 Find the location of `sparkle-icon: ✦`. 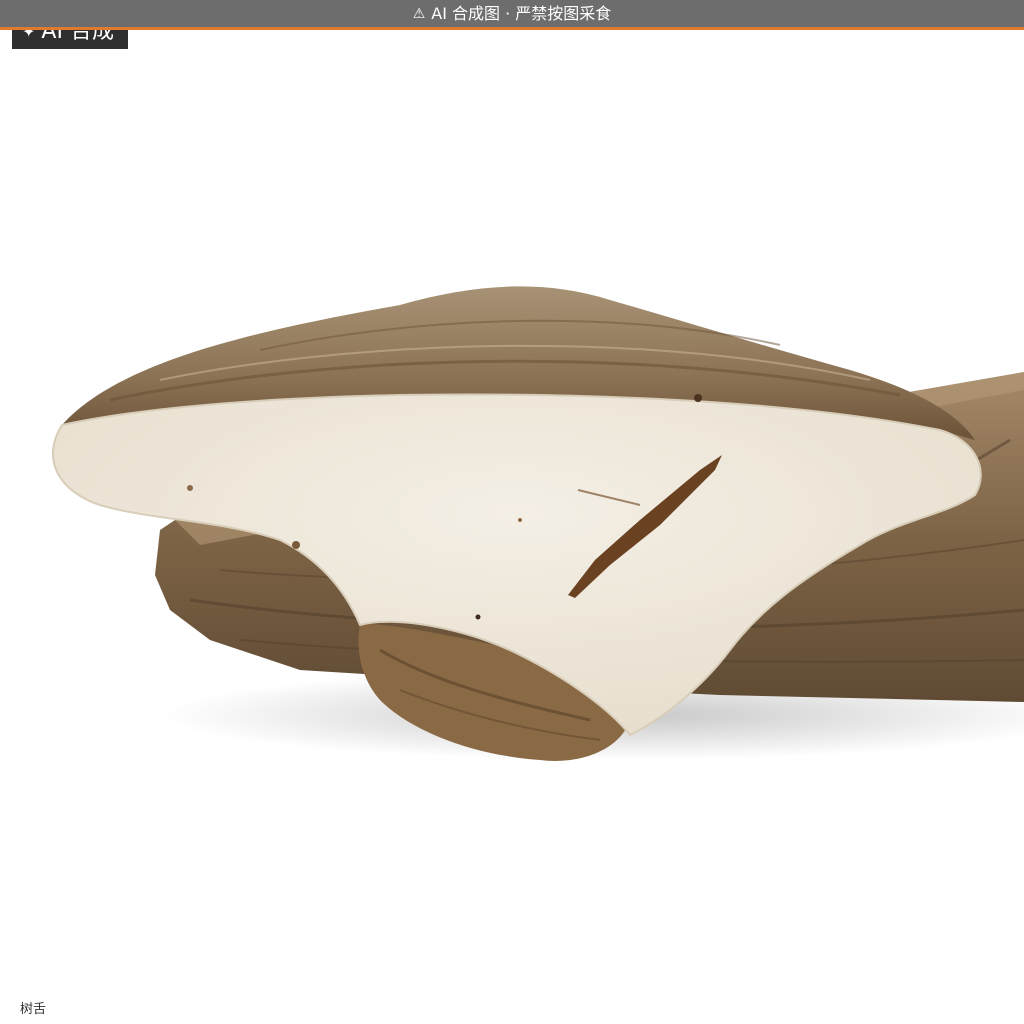

sparkle-icon: ✦ is located at coordinates (29, 35).